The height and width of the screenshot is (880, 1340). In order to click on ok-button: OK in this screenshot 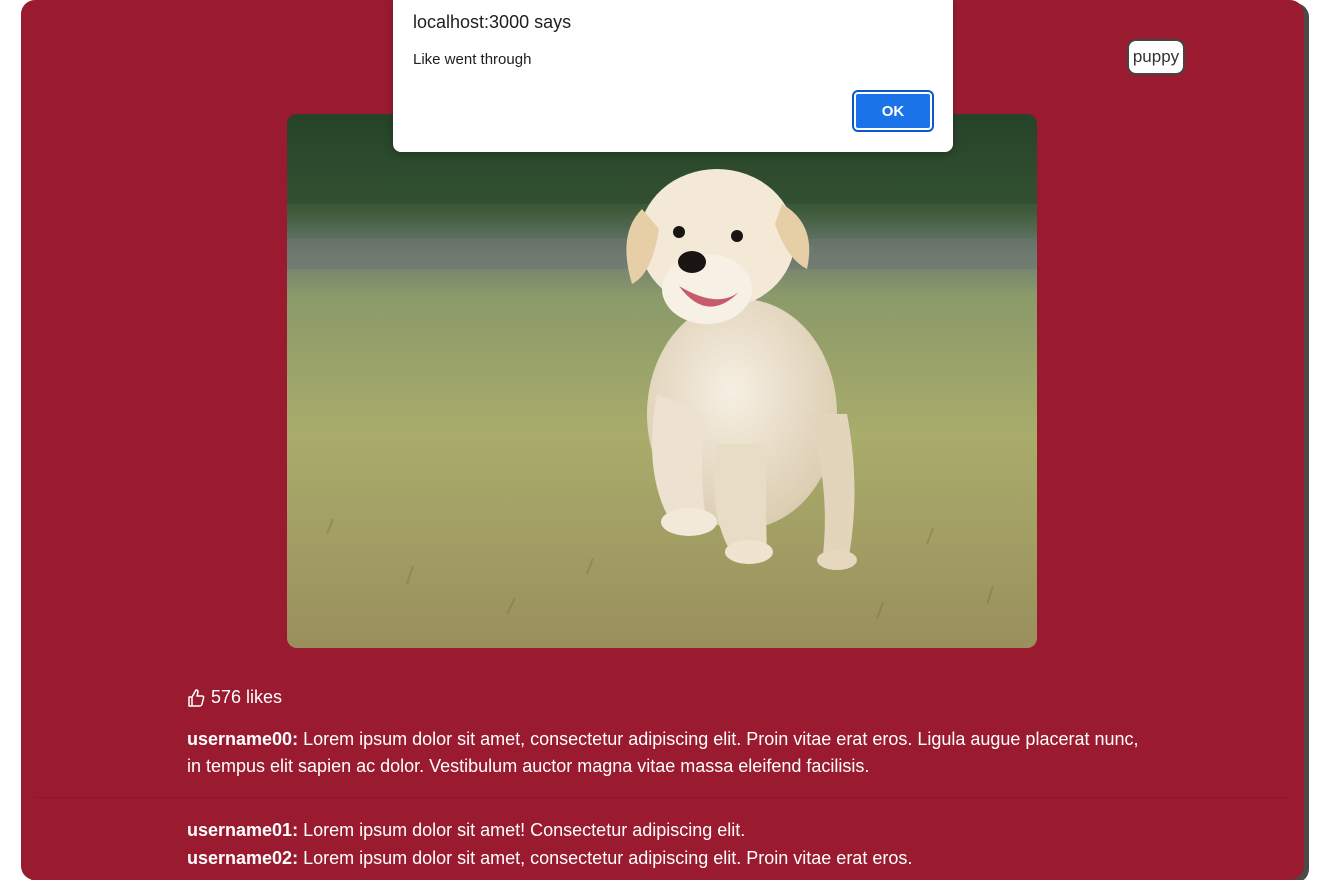, I will do `click(893, 111)`.